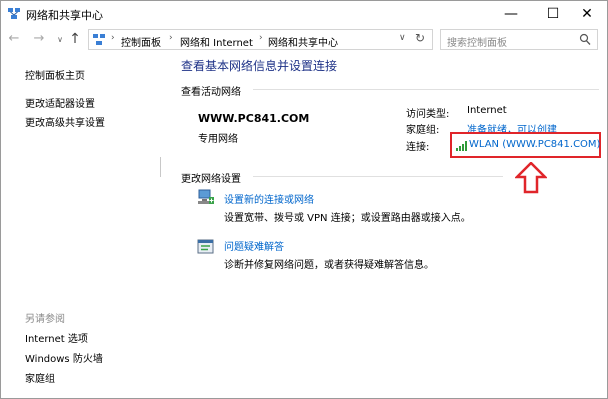 Image resolution: width=608 pixels, height=399 pixels. Describe the element at coordinates (585, 39) in the screenshot. I see `search-icon` at that location.